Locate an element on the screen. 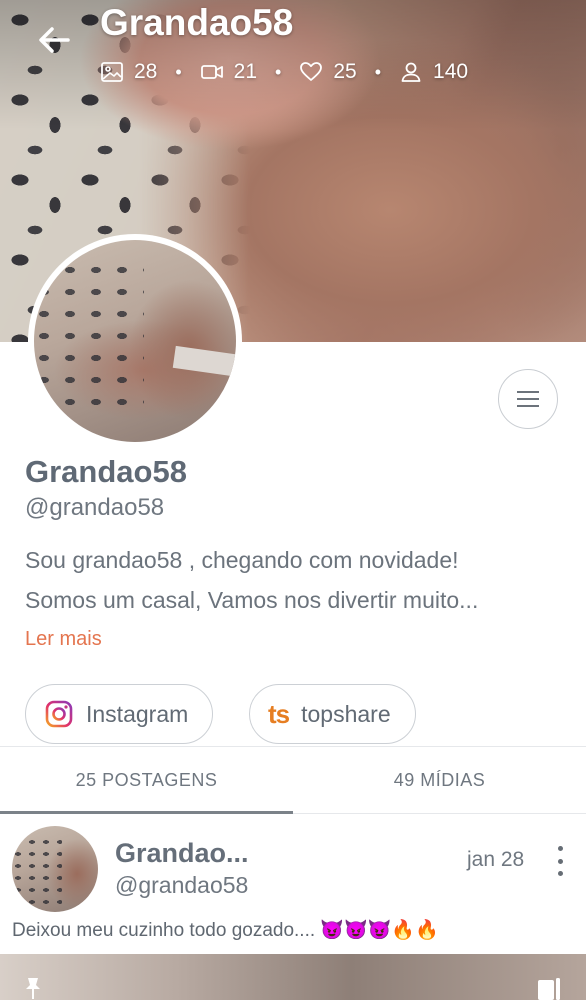 This screenshot has height=1000, width=586. profile-handle: @grandao58 is located at coordinates (95, 507).